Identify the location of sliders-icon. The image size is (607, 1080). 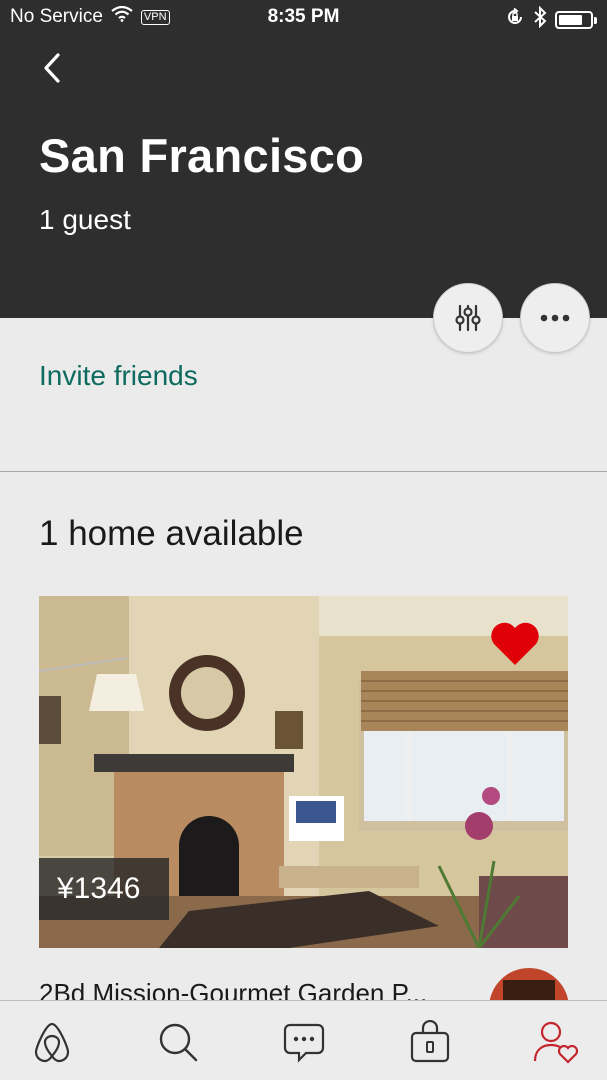
(468, 318).